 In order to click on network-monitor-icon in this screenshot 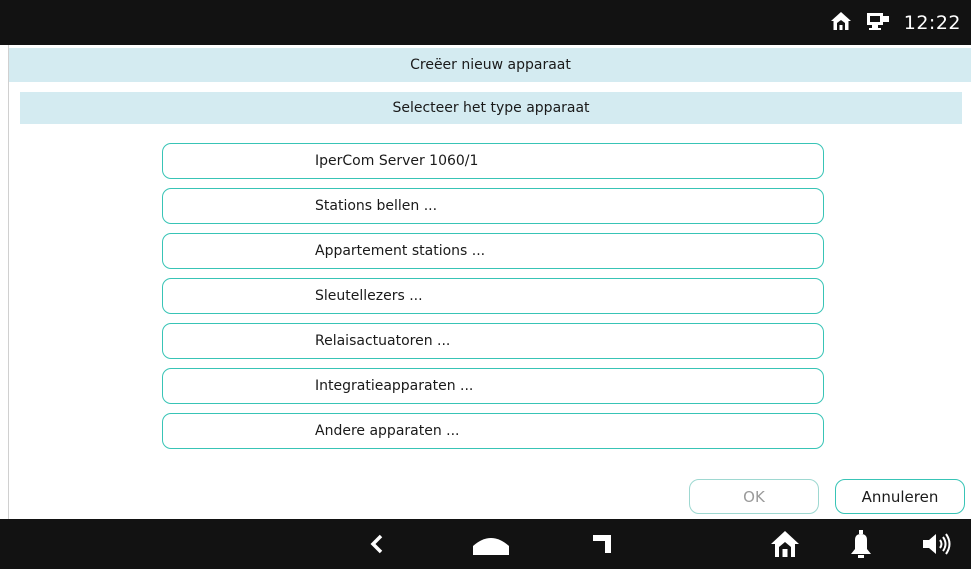, I will do `click(878, 23)`.